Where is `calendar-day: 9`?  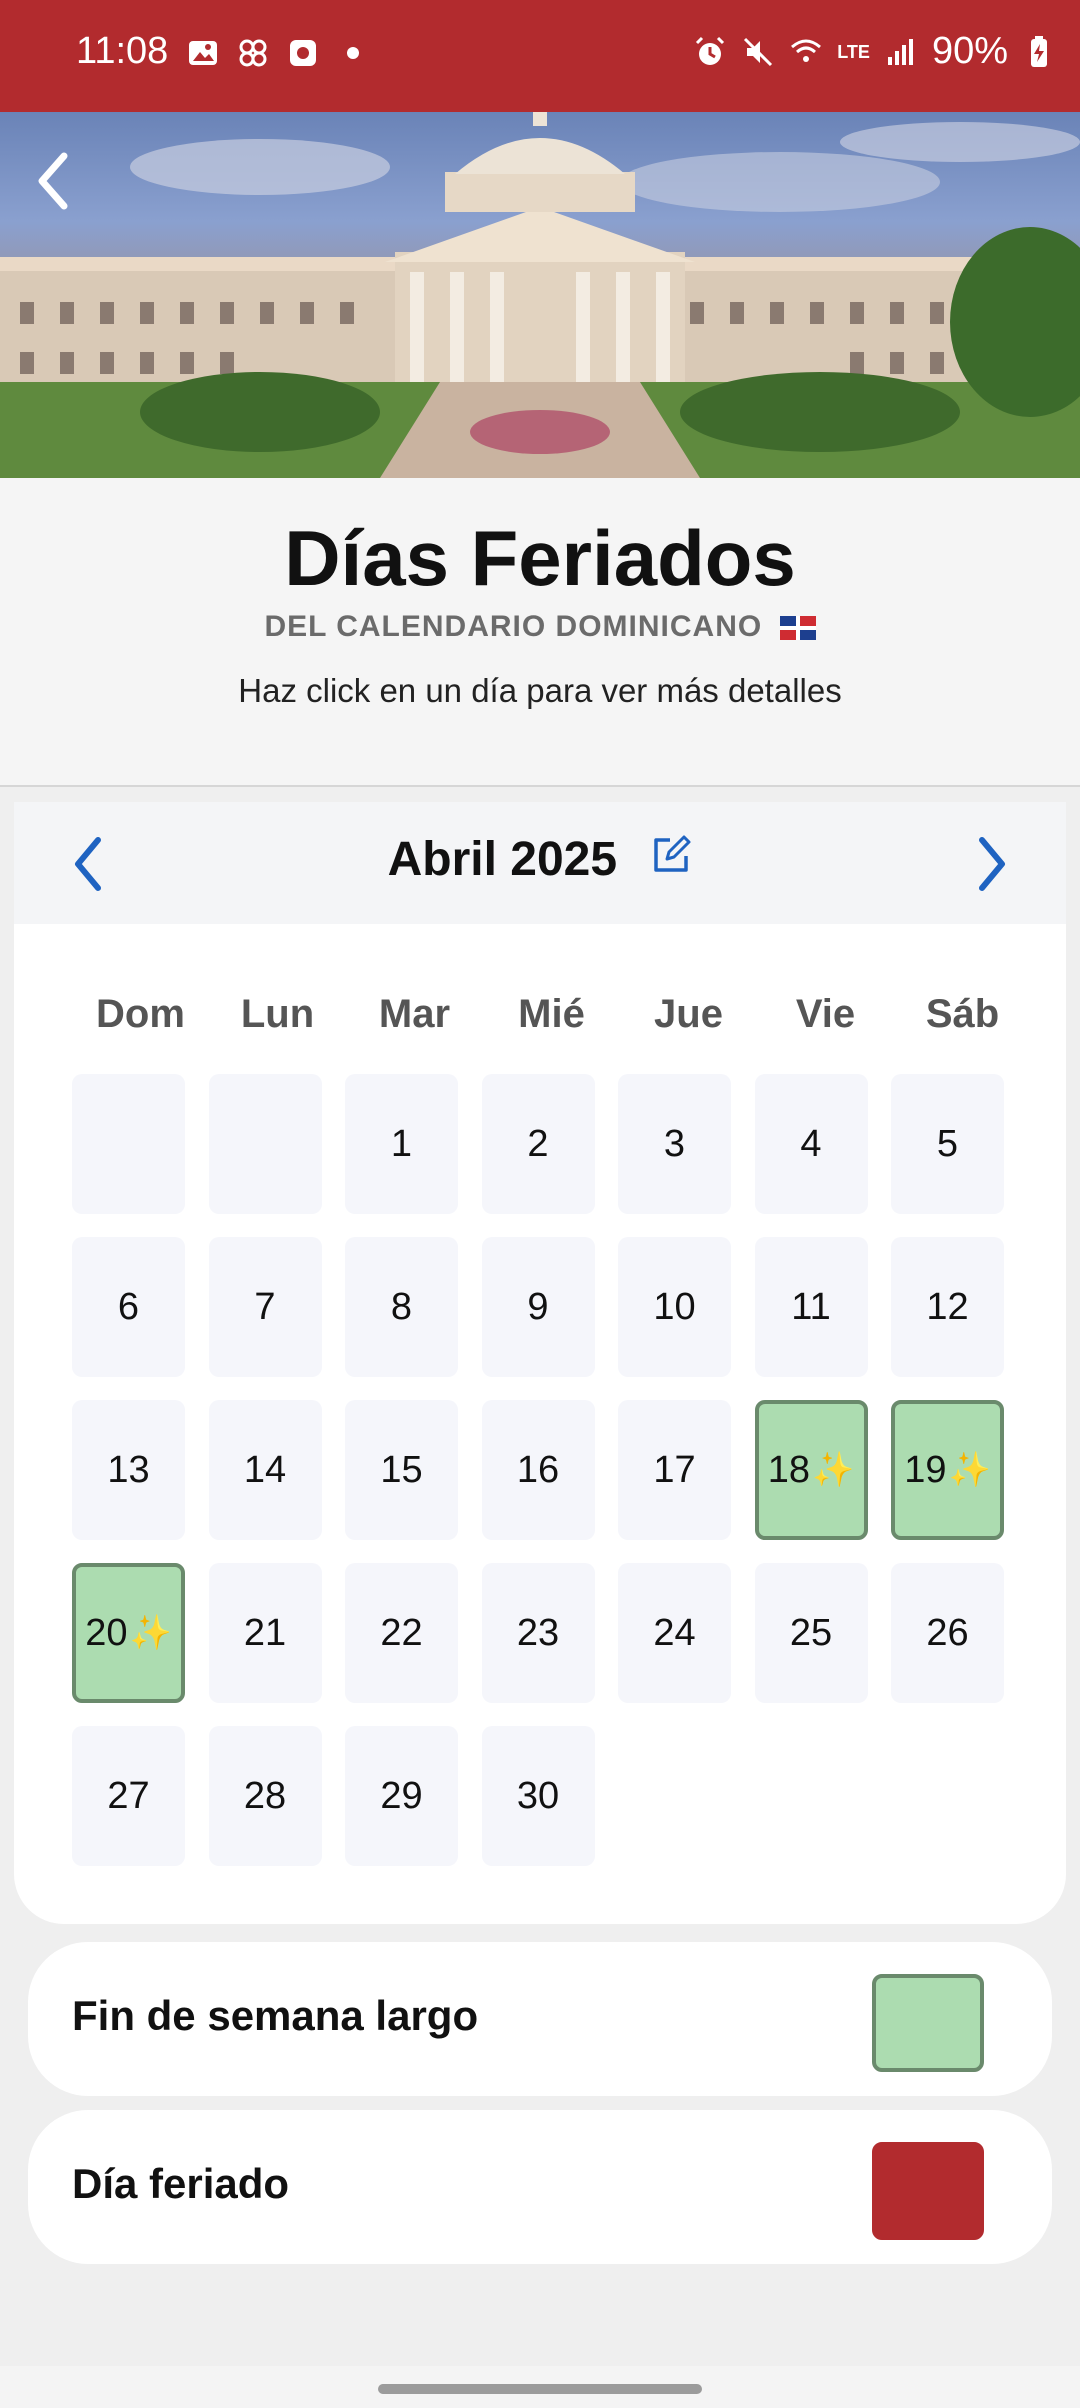
calendar-day: 9 is located at coordinates (538, 1307).